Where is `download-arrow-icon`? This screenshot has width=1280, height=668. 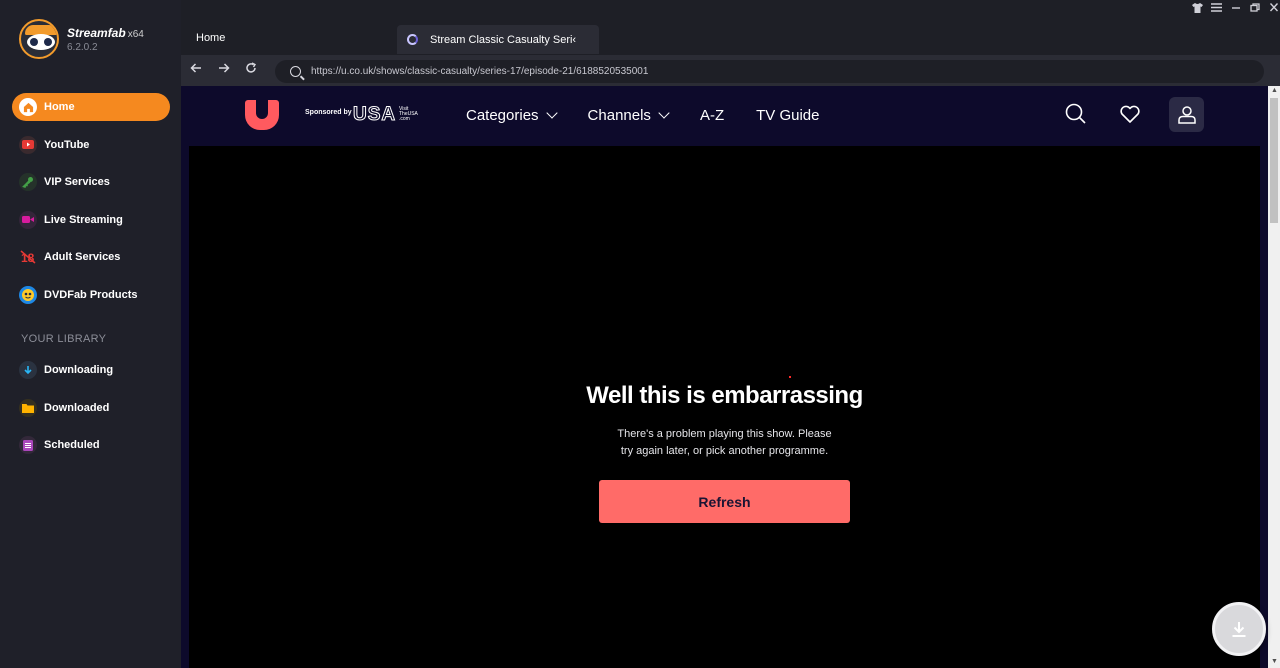 download-arrow-icon is located at coordinates (28, 370).